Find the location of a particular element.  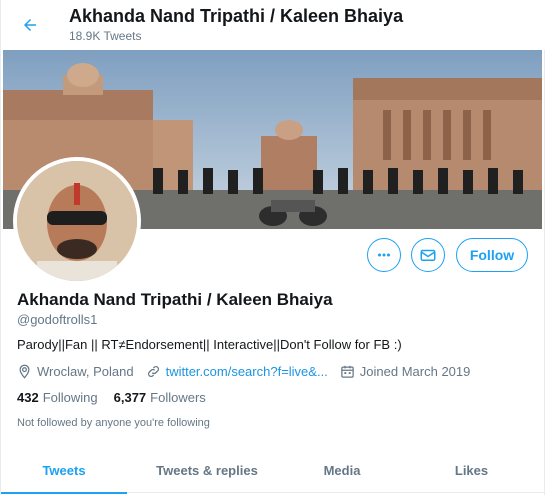

followers-stat: 6,377 Followers is located at coordinates (160, 397).